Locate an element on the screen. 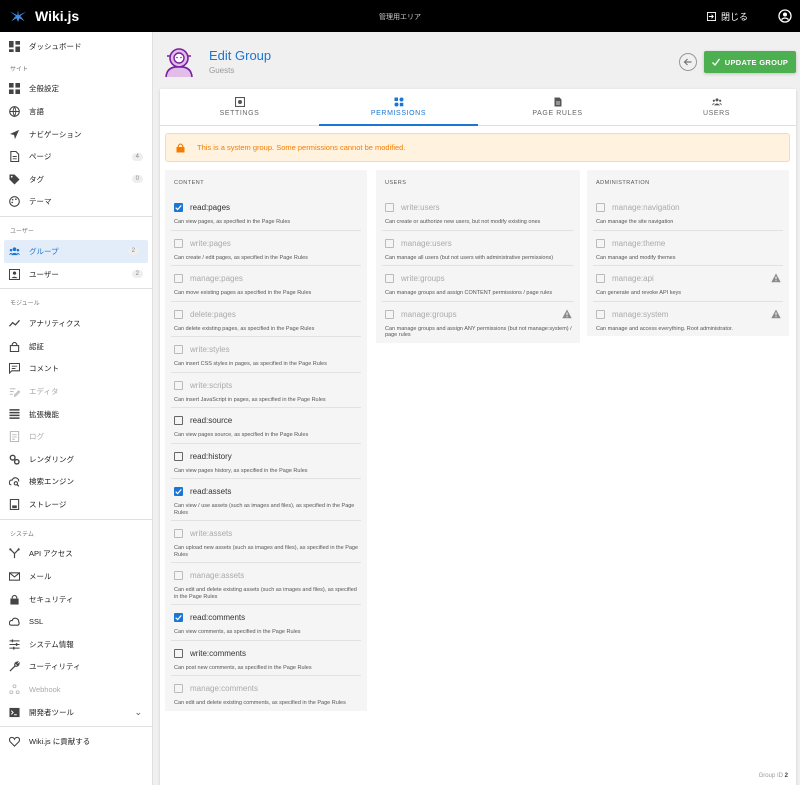  permission-name: manage:api is located at coordinates (633, 278).